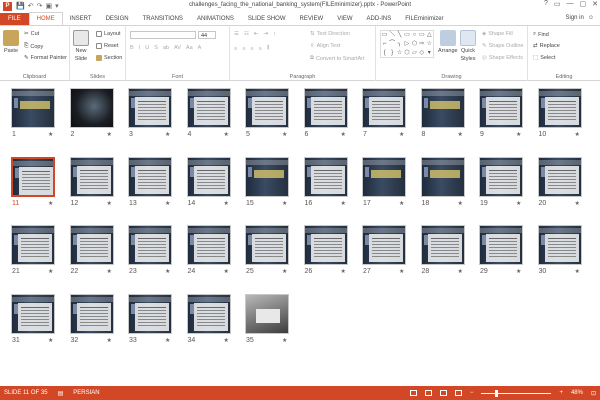 This screenshot has width=600, height=400. I want to click on redo-icon: ↷, so click(40, 6).